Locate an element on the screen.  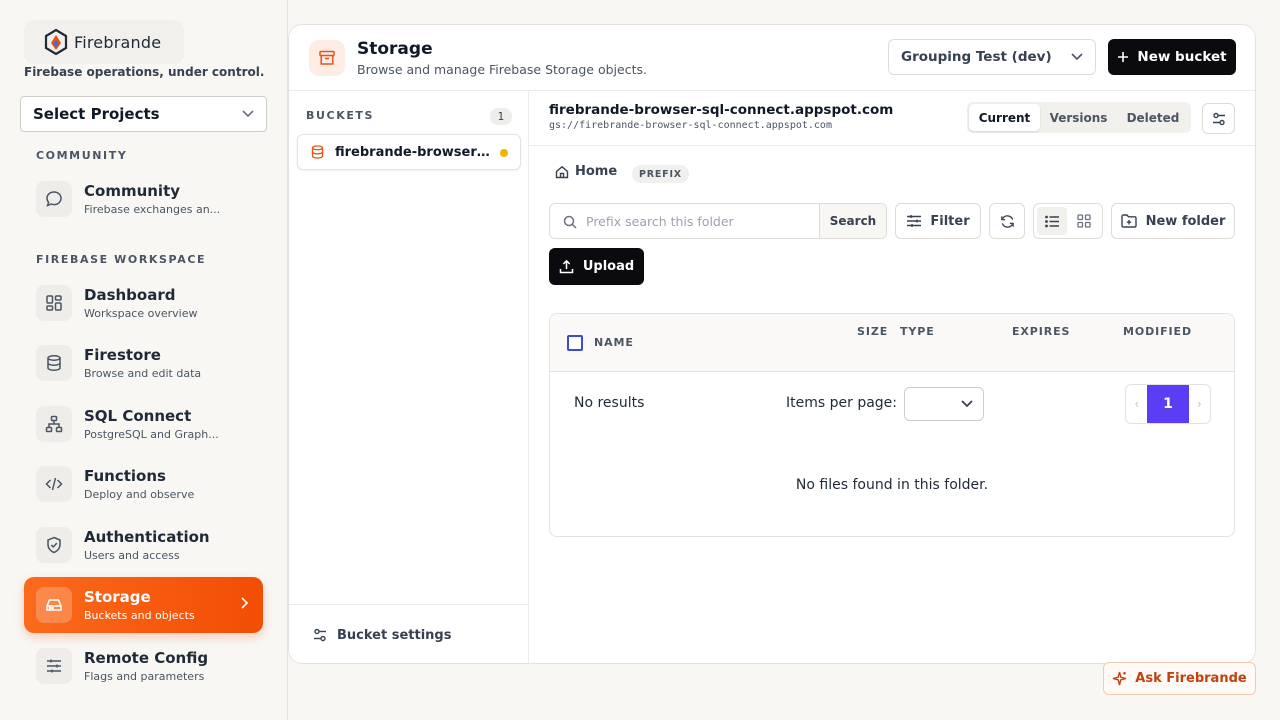
tab-deleted: Deleted is located at coordinates (1153, 117).